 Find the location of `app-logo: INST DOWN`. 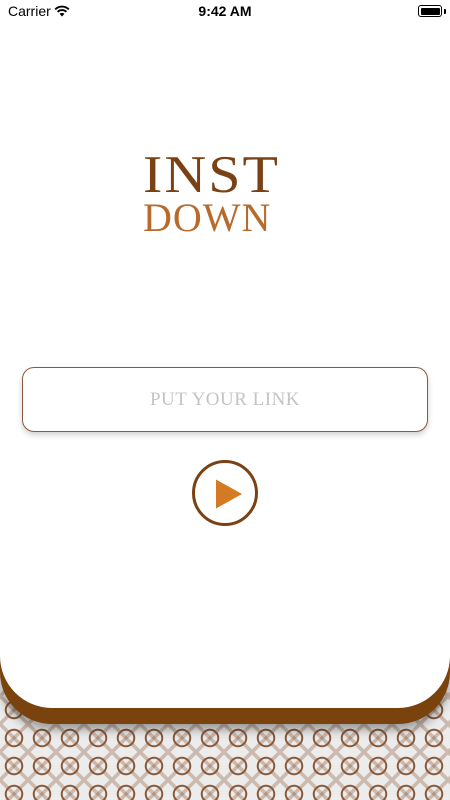

app-logo: INST DOWN is located at coordinates (228, 193).